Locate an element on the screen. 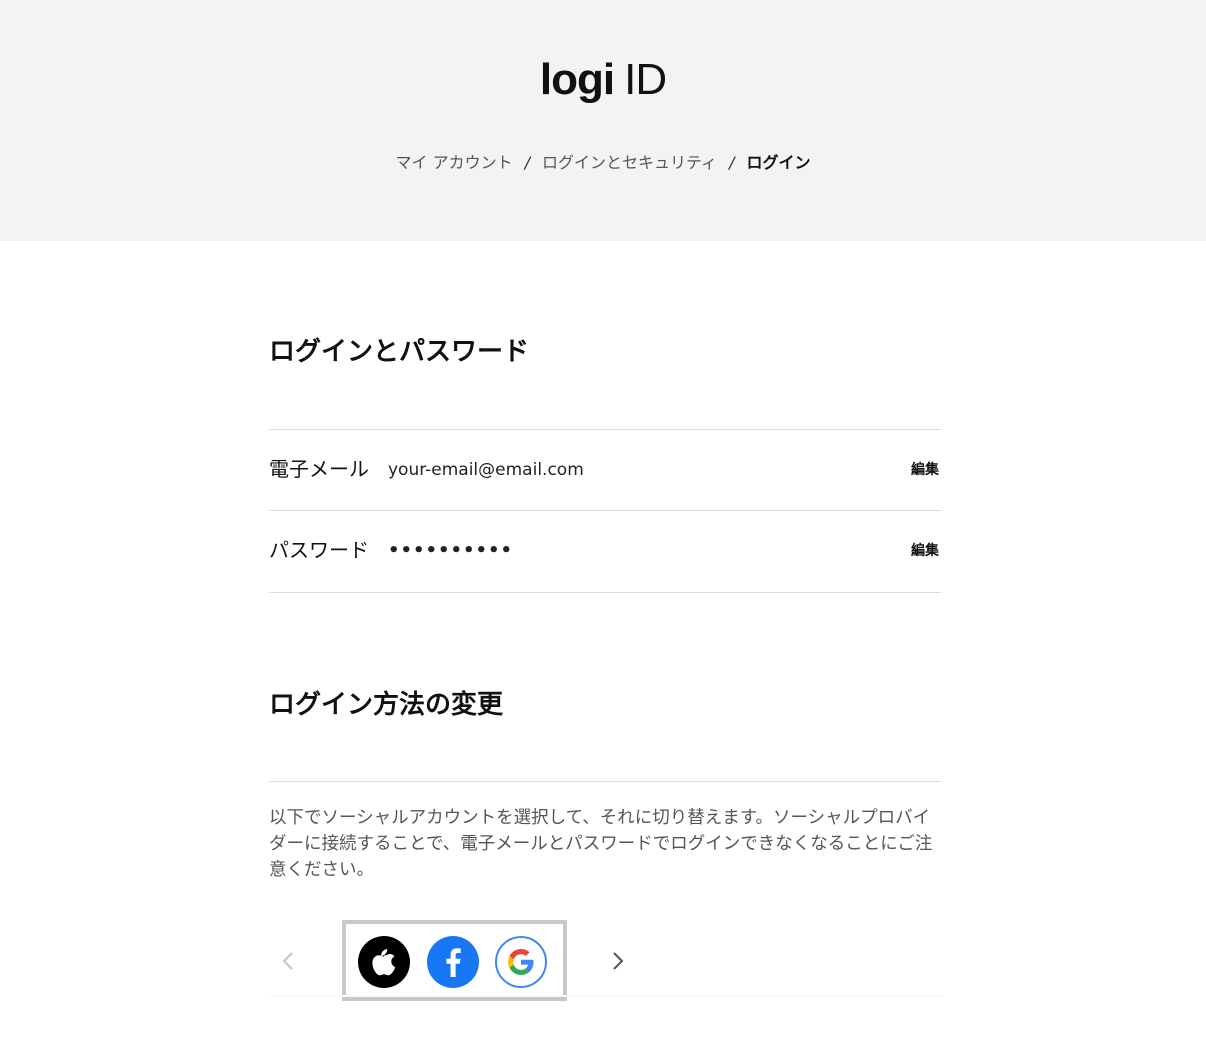 This screenshot has height=1049, width=1206. apple-login-button is located at coordinates (384, 962).